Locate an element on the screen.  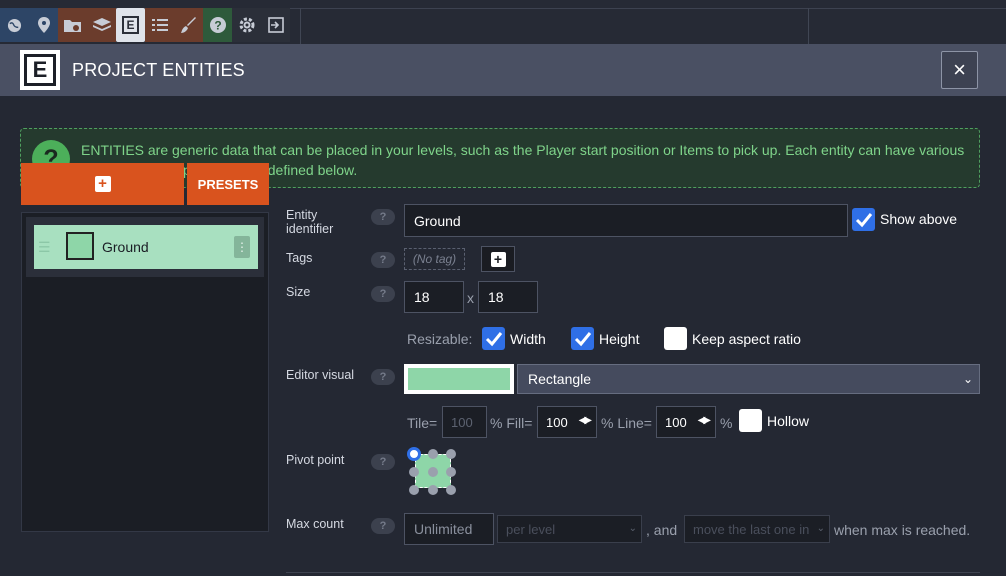
pivot-dot-bottom-center is located at coordinates (433, 490).